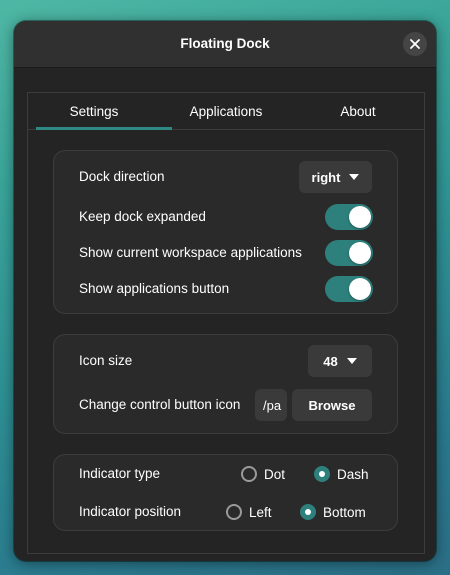 The image size is (450, 575). I want to click on keep-expanded-label: Keep dock expanded, so click(142, 216).